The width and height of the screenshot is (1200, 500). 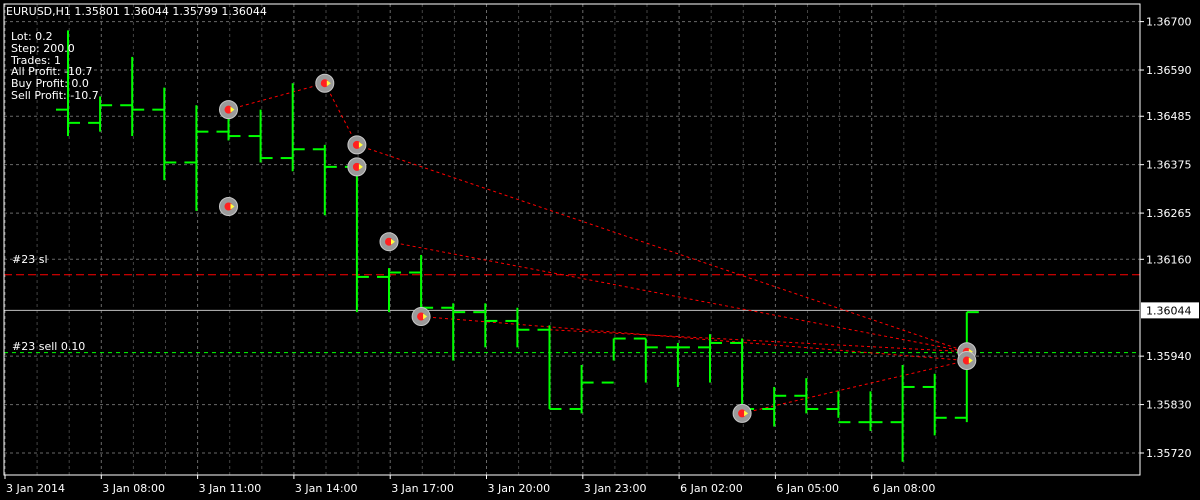 What do you see at coordinates (43, 48) in the screenshot?
I see `info-line: Step: 200.0` at bounding box center [43, 48].